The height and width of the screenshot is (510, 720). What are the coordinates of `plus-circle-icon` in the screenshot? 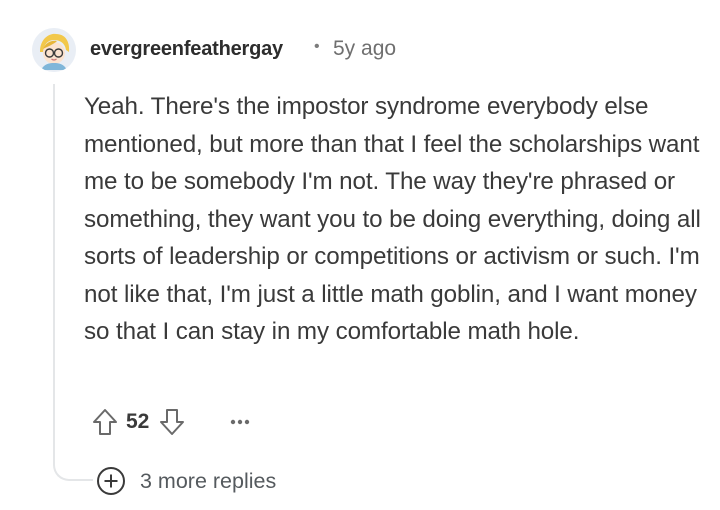 It's located at (111, 481).